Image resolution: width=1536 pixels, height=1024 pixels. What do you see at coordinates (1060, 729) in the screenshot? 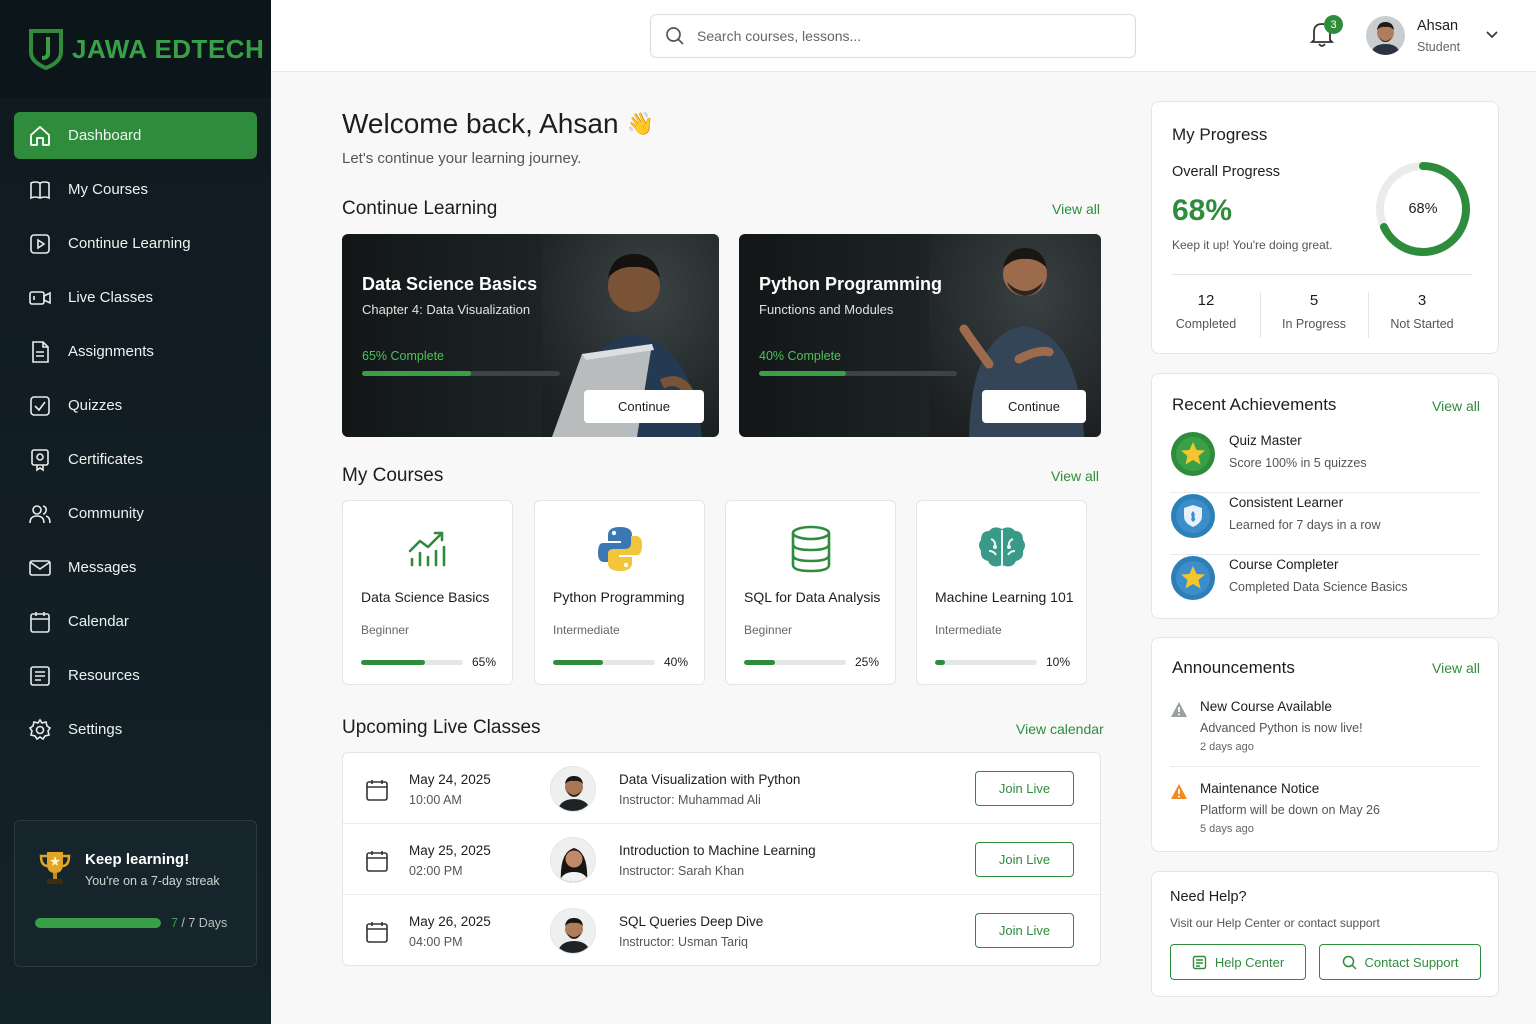
I see `view-calendar-link: View calendar` at bounding box center [1060, 729].